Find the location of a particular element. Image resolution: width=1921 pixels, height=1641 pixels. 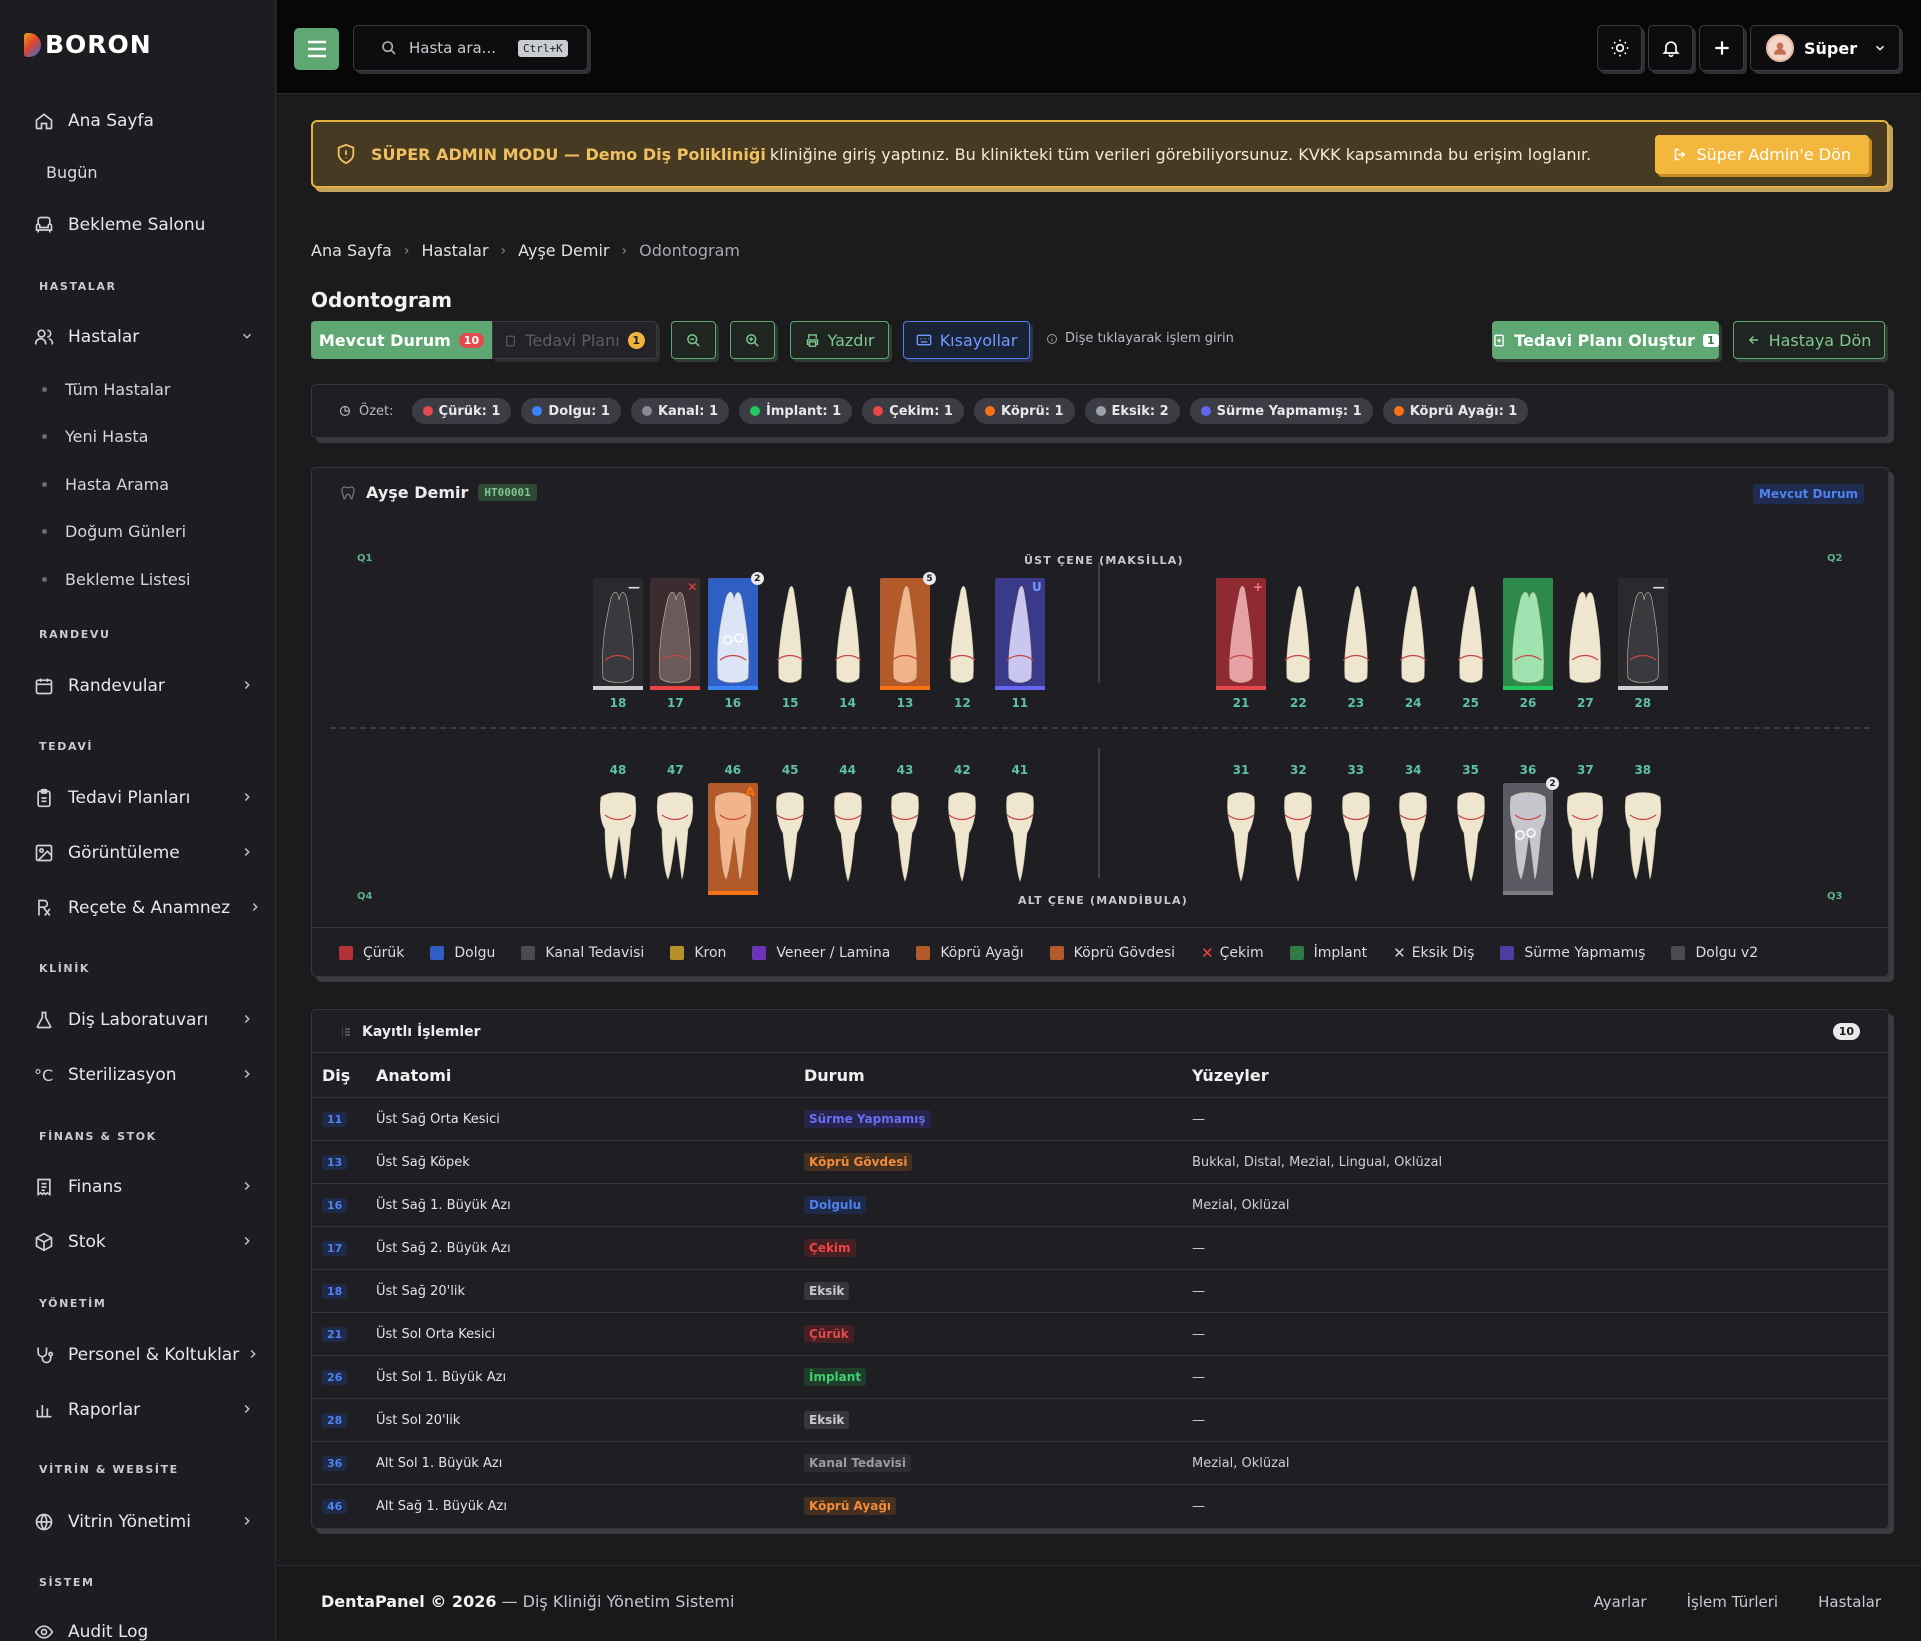

tooth-15: 15 is located at coordinates (790, 644).